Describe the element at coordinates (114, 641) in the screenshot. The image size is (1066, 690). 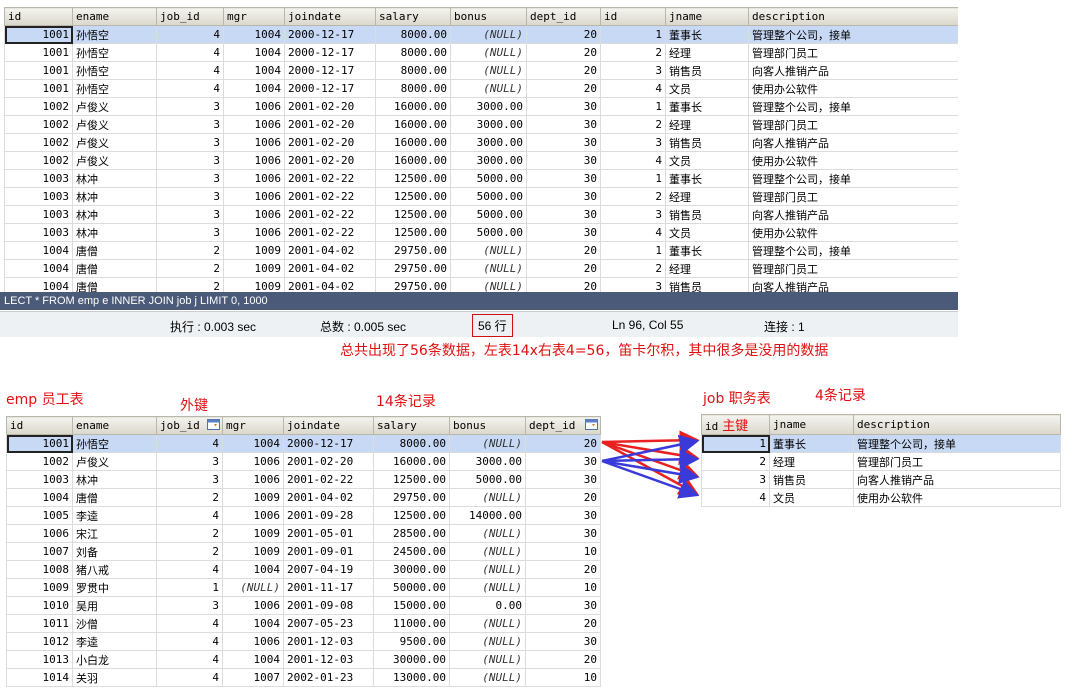
I see `cell-ename: 李逵` at that location.